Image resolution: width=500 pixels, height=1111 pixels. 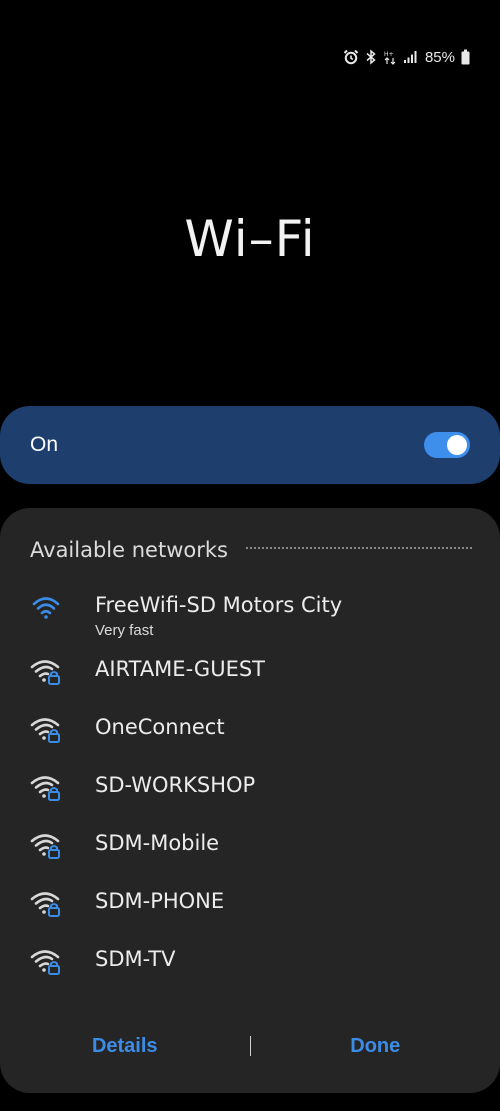 I want to click on signal-icon, so click(x=410, y=57).